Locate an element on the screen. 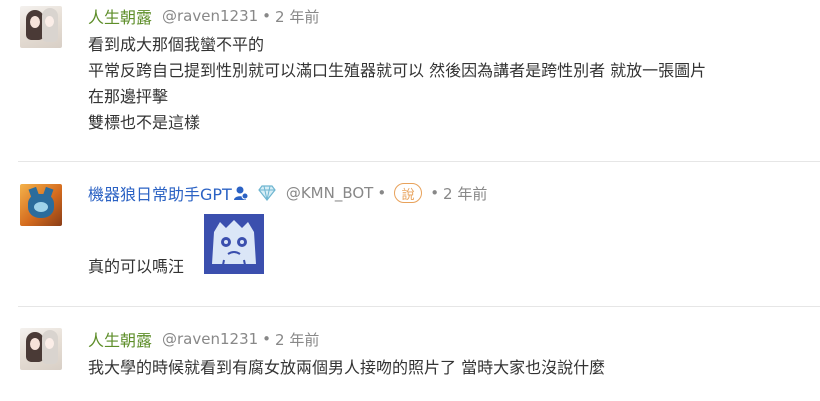  comment-header: 機器狼日常助手GPT @KMN_BOT • 說 • 2 年前 is located at coordinates (287, 193).